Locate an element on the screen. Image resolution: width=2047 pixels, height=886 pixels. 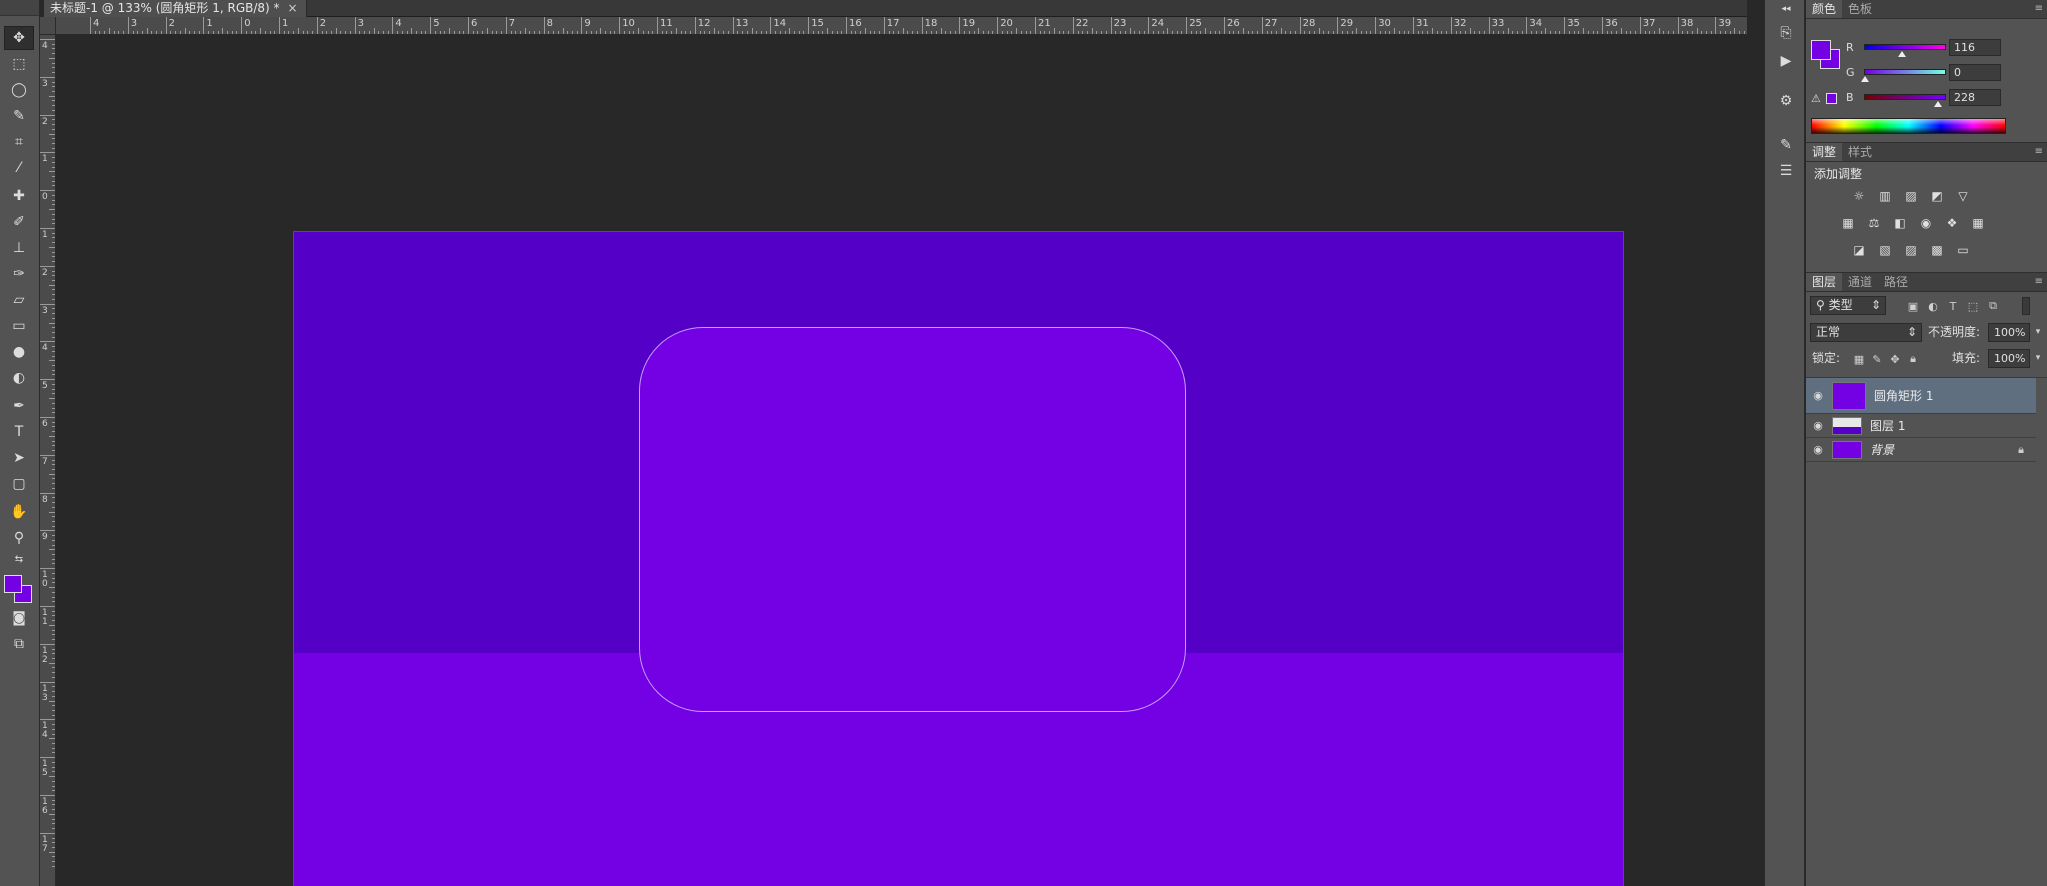
layer-name: 圆角矩形 1 is located at coordinates (1903, 395).